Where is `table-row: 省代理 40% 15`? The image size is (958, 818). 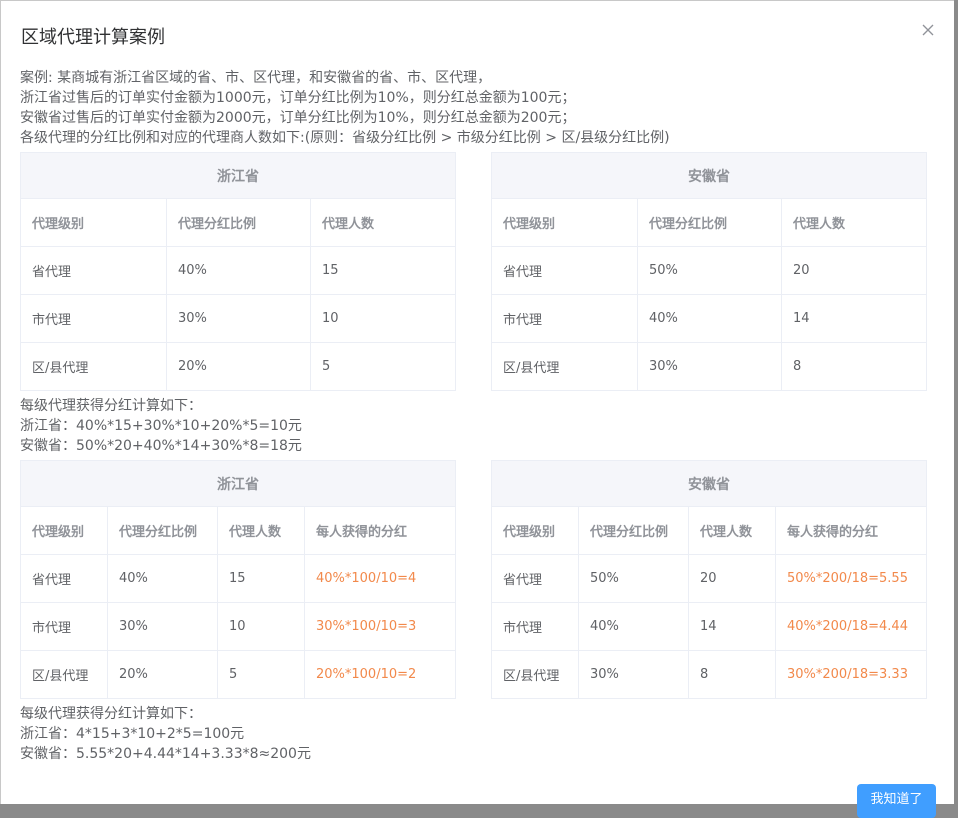
table-row: 省代理 40% 15 is located at coordinates (238, 270).